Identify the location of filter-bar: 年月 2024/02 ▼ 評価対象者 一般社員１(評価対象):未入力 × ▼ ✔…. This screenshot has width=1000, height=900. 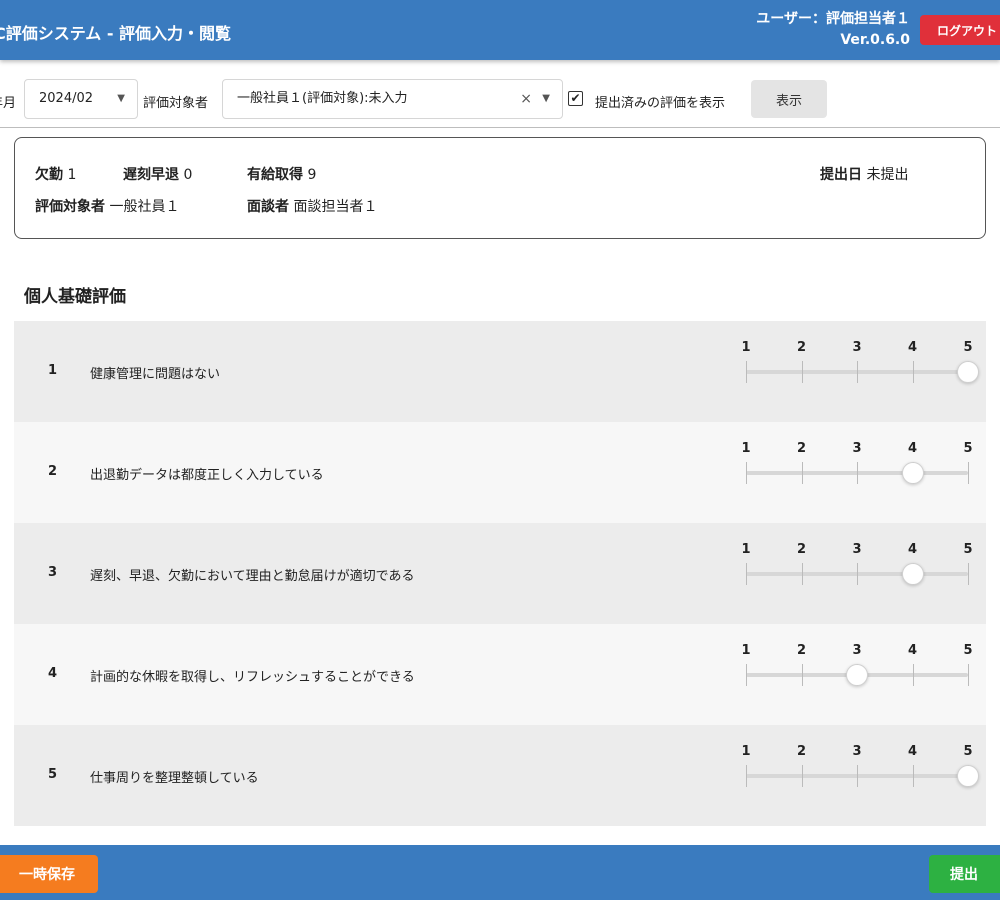
(500, 94).